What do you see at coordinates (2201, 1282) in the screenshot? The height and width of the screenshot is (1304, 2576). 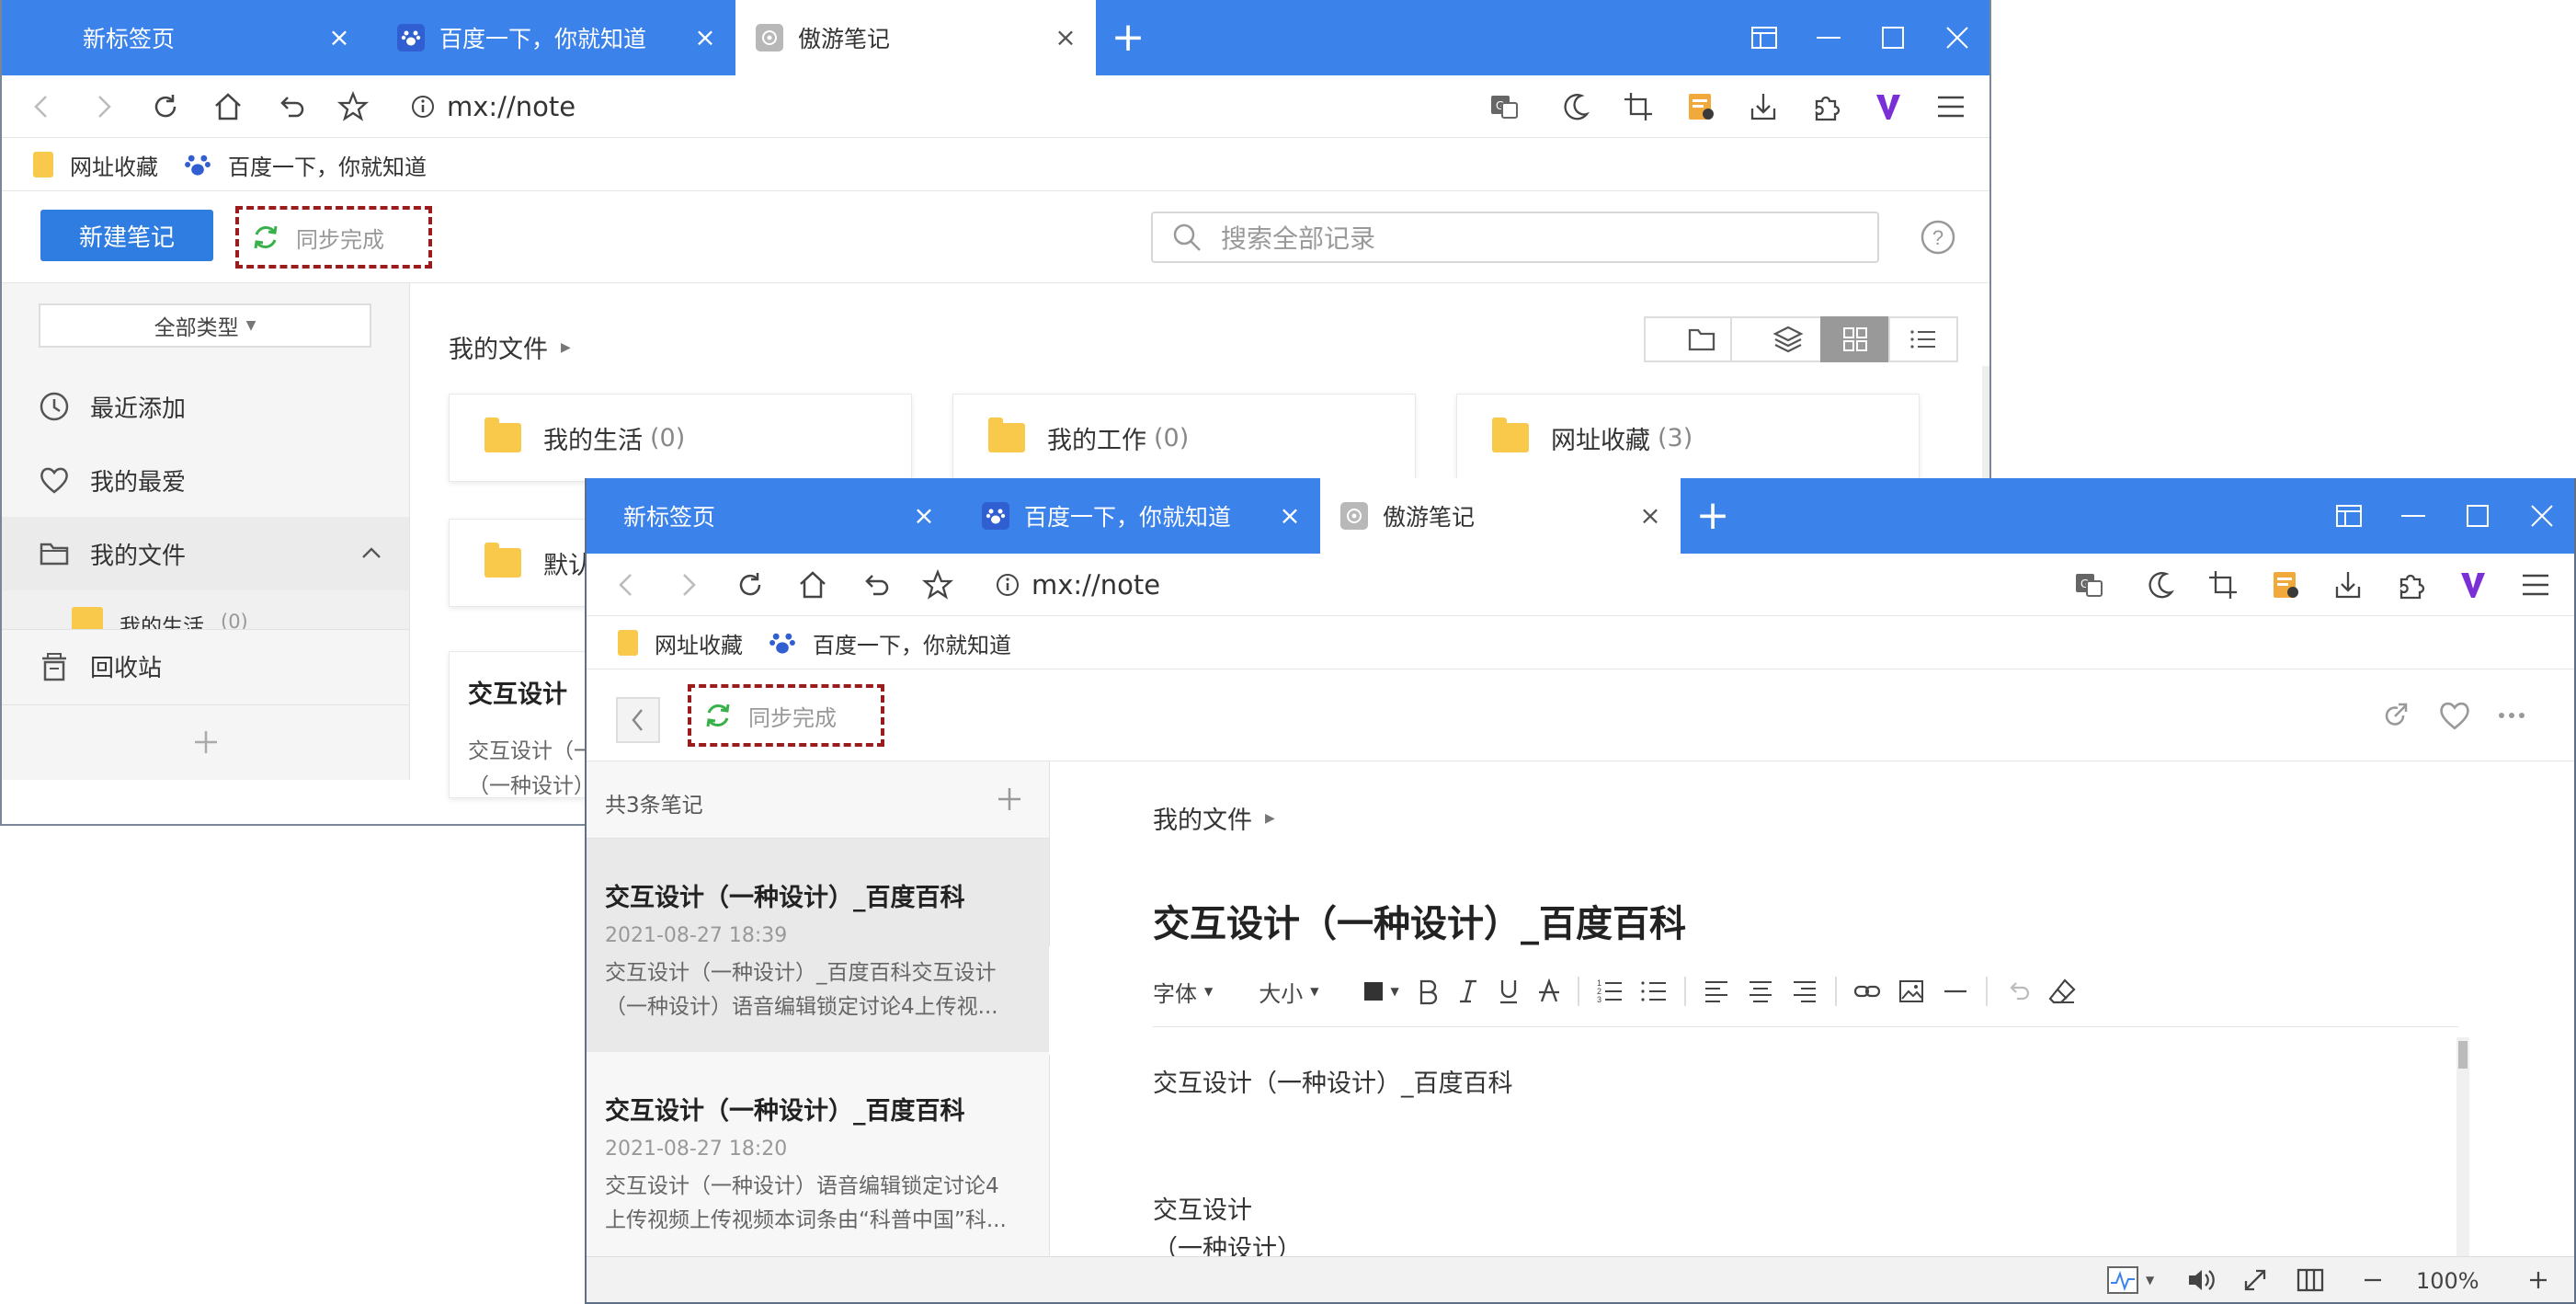 I see `volume-icon` at bounding box center [2201, 1282].